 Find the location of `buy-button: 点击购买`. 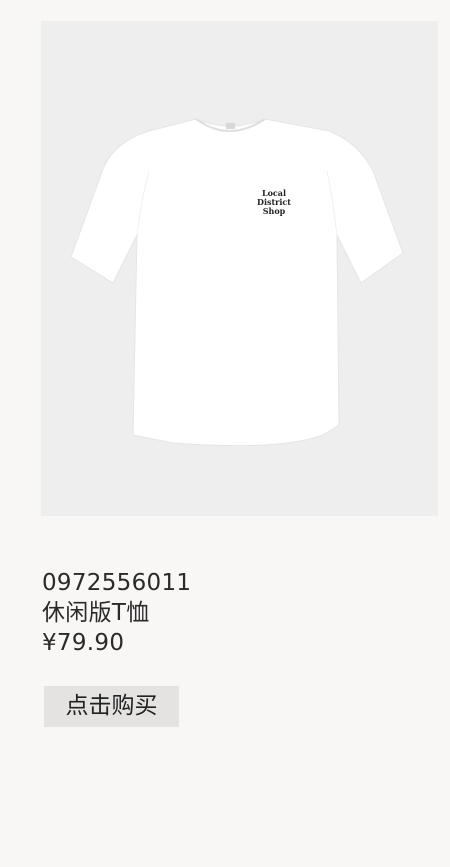

buy-button: 点击购买 is located at coordinates (111, 706).